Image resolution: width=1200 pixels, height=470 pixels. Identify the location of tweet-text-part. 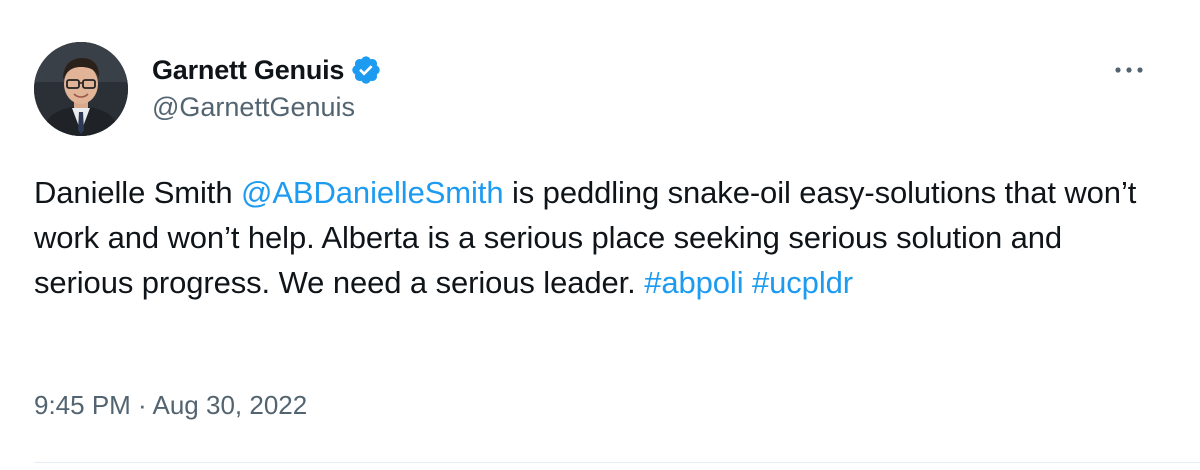
(747, 282).